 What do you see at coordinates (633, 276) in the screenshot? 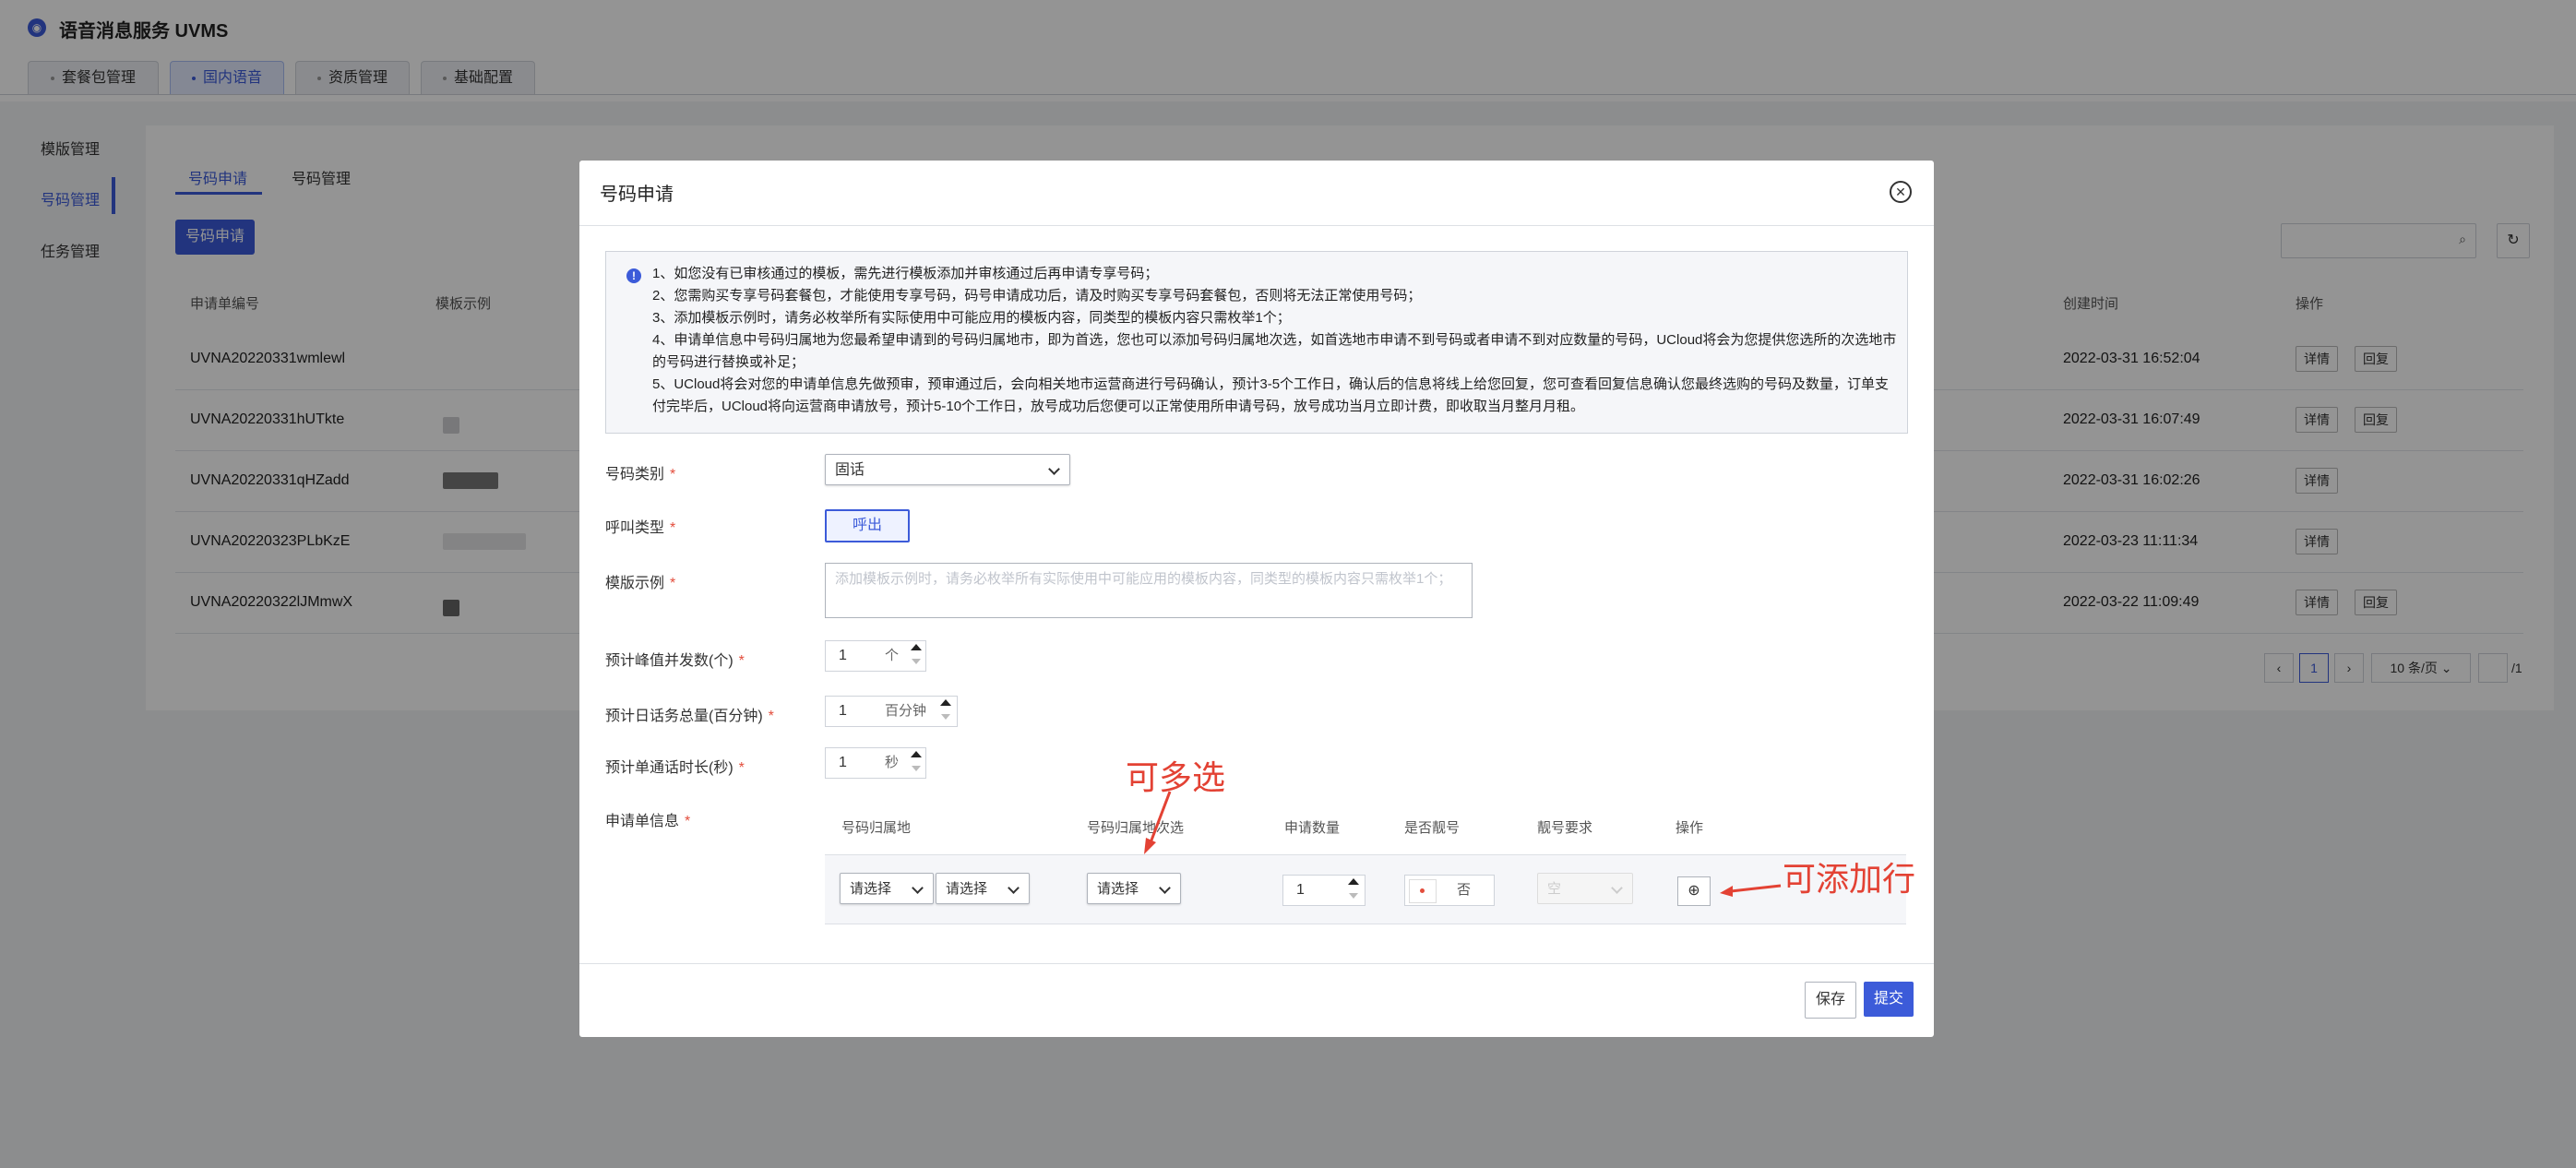
I see `info-icon: !` at bounding box center [633, 276].